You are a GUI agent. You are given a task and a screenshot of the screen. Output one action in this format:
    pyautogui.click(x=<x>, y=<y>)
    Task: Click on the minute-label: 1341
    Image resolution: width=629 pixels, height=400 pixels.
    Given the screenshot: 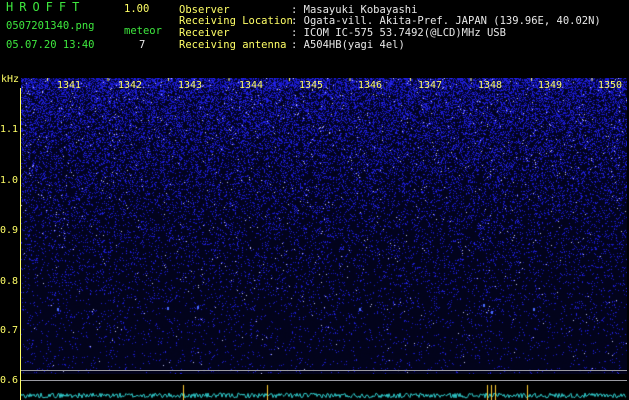 What is the action you would take?
    pyautogui.click(x=69, y=85)
    